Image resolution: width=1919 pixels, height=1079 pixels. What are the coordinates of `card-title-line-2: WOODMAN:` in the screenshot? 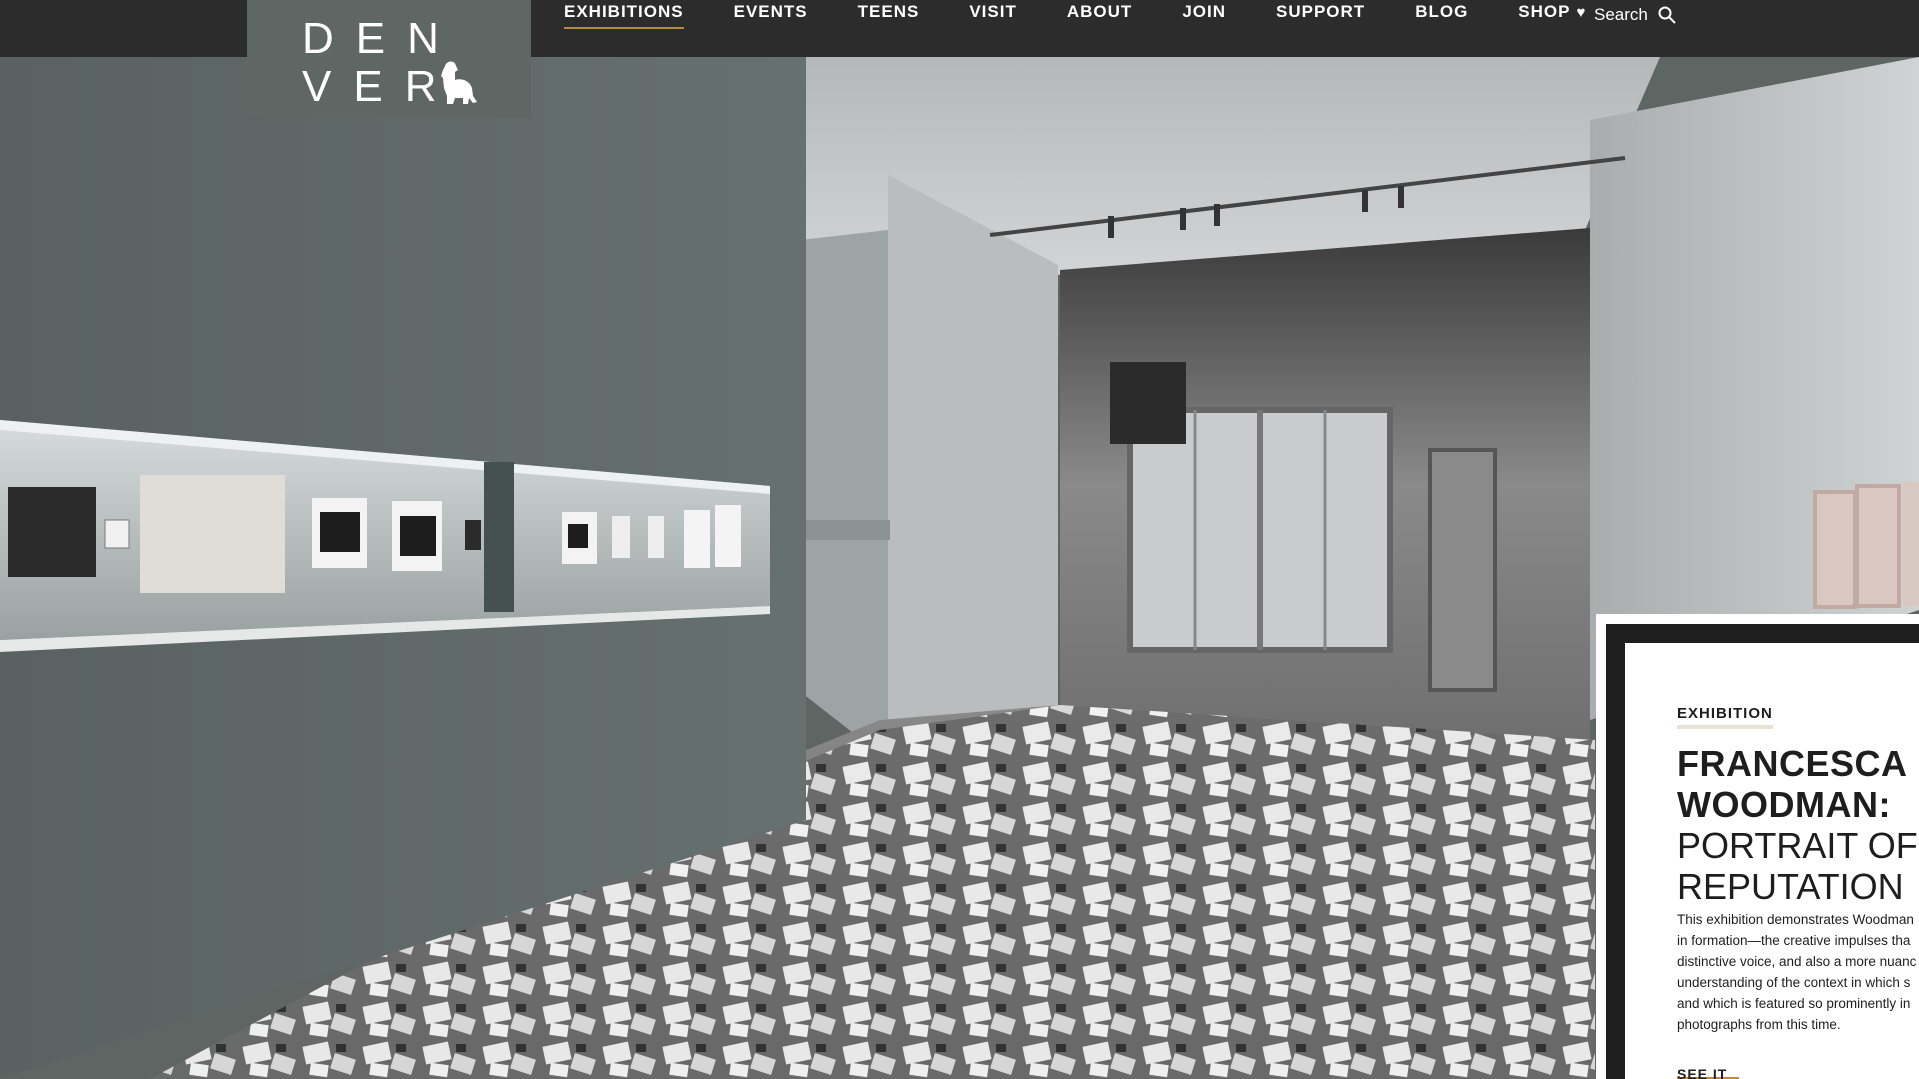 It's located at (1784, 804).